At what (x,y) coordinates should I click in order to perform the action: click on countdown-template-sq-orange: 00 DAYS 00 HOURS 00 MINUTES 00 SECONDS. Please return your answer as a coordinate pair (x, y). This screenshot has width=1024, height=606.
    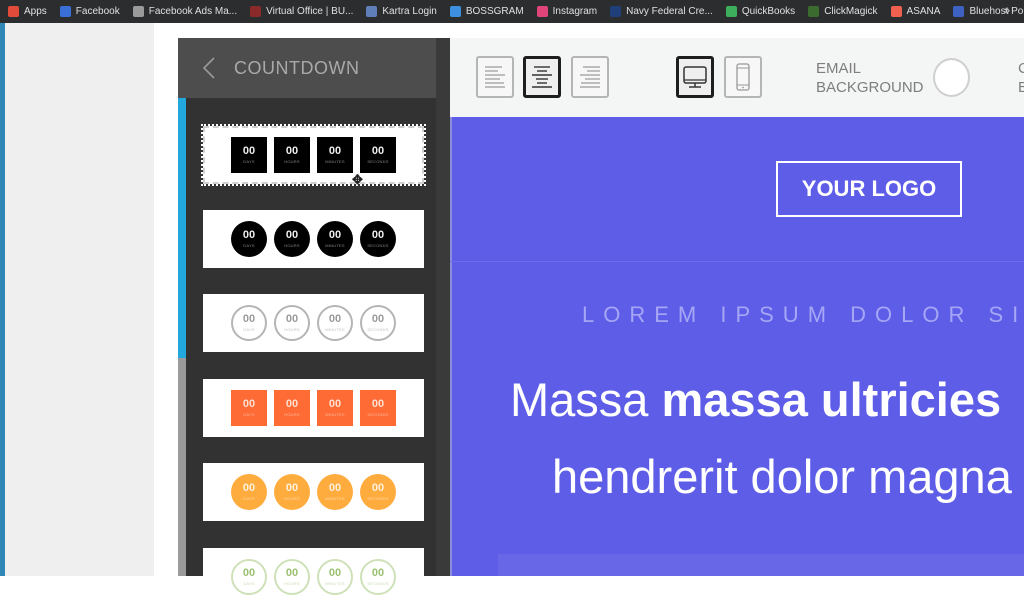
    Looking at the image, I should click on (313, 408).